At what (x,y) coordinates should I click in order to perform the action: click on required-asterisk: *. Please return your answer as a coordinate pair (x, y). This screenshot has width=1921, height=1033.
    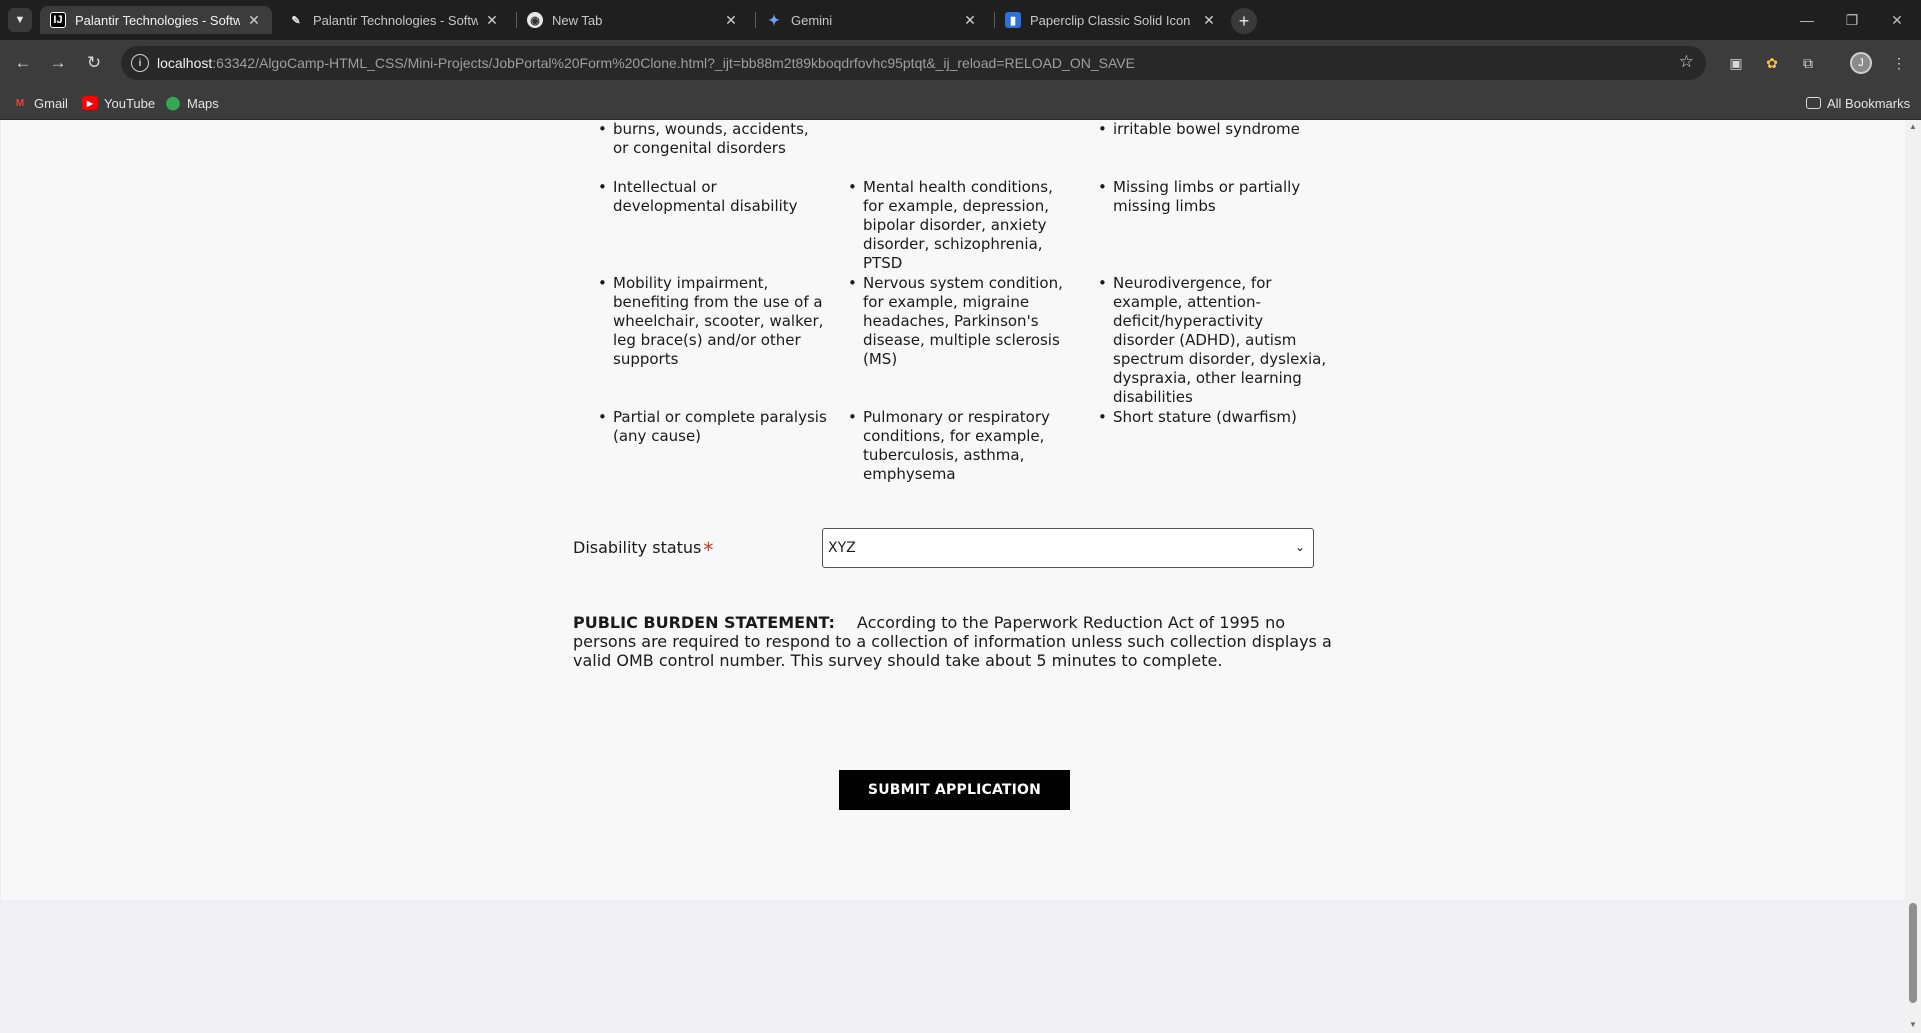
    Looking at the image, I should click on (708, 550).